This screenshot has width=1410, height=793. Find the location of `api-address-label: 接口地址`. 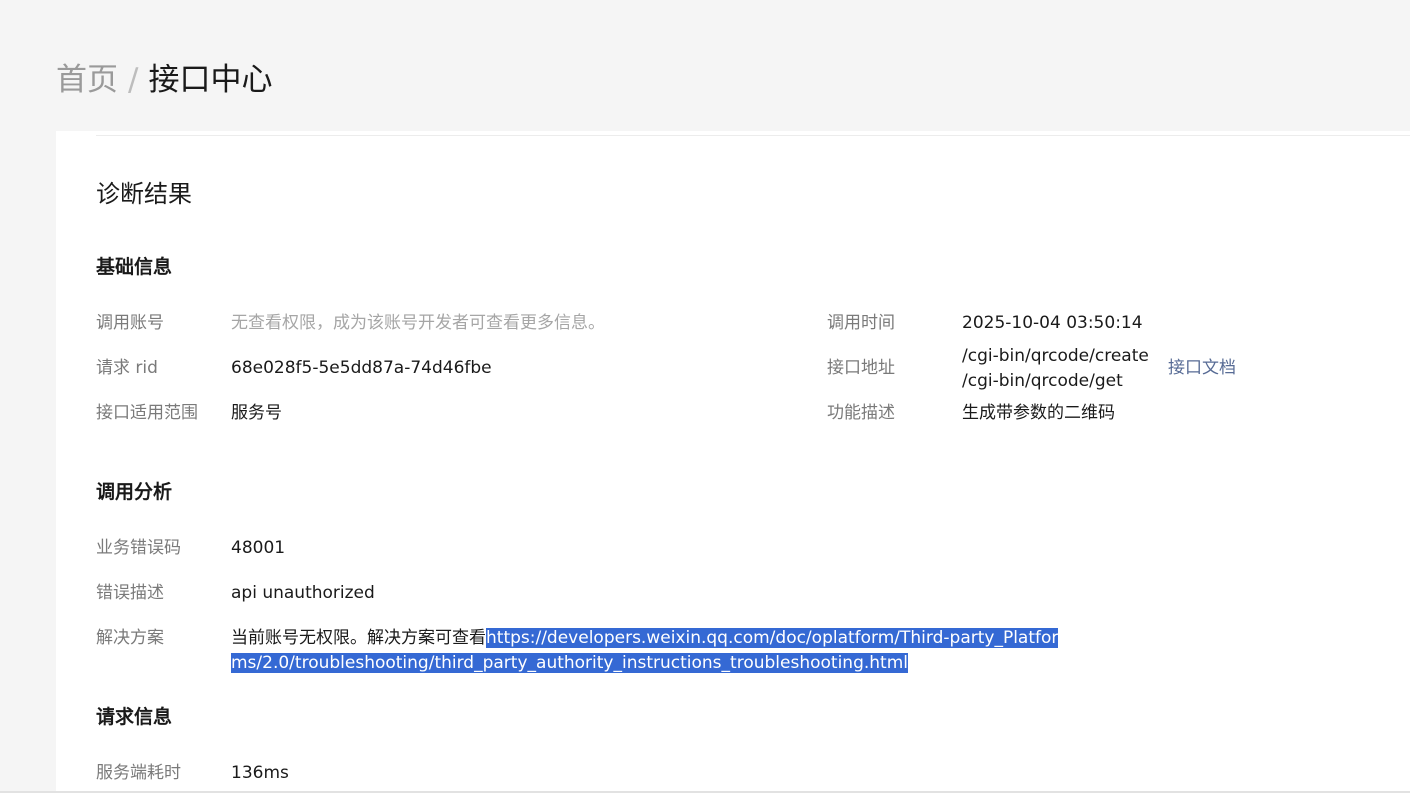

api-address-label: 接口地址 is located at coordinates (861, 368).